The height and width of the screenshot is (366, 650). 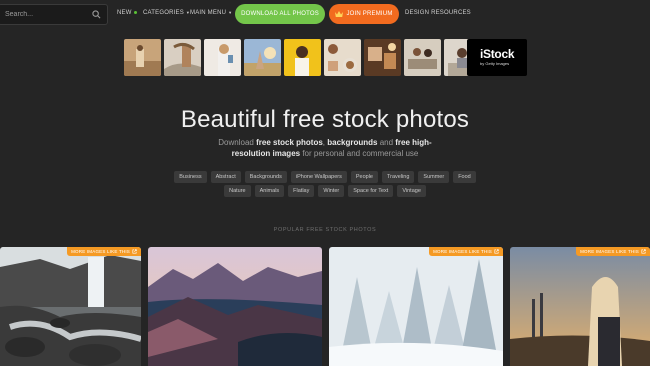 What do you see at coordinates (225, 177) in the screenshot?
I see `tag-abstract: Abstract` at bounding box center [225, 177].